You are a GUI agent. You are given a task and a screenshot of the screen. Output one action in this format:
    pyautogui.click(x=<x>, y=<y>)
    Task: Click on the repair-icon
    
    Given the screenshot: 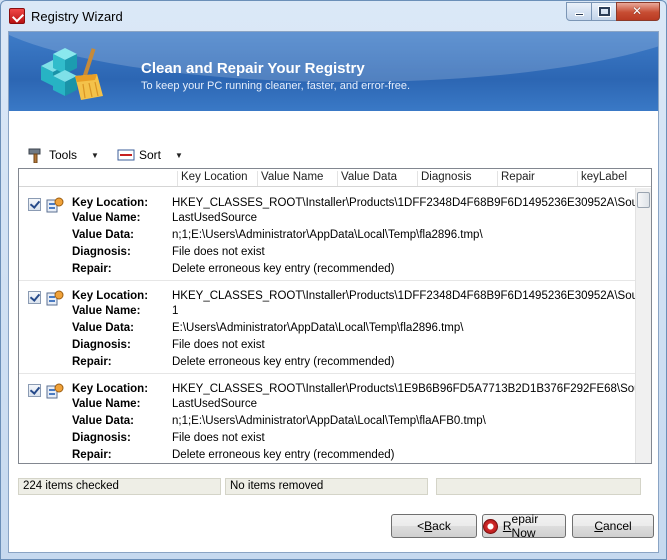 What is the action you would take?
    pyautogui.click(x=490, y=526)
    